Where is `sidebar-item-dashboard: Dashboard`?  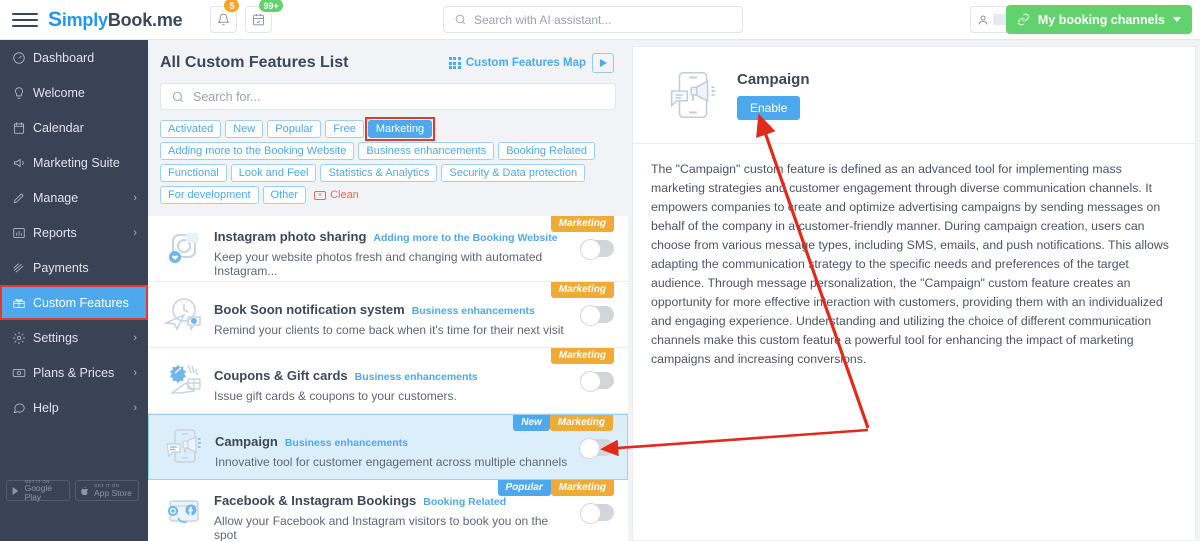 sidebar-item-dashboard: Dashboard is located at coordinates (74, 57).